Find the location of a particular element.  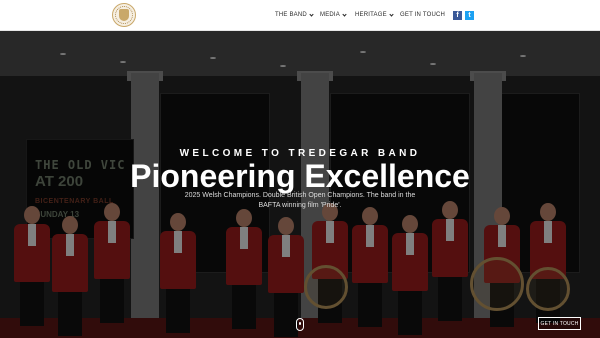

facebook-icon: f is located at coordinates (457, 15).